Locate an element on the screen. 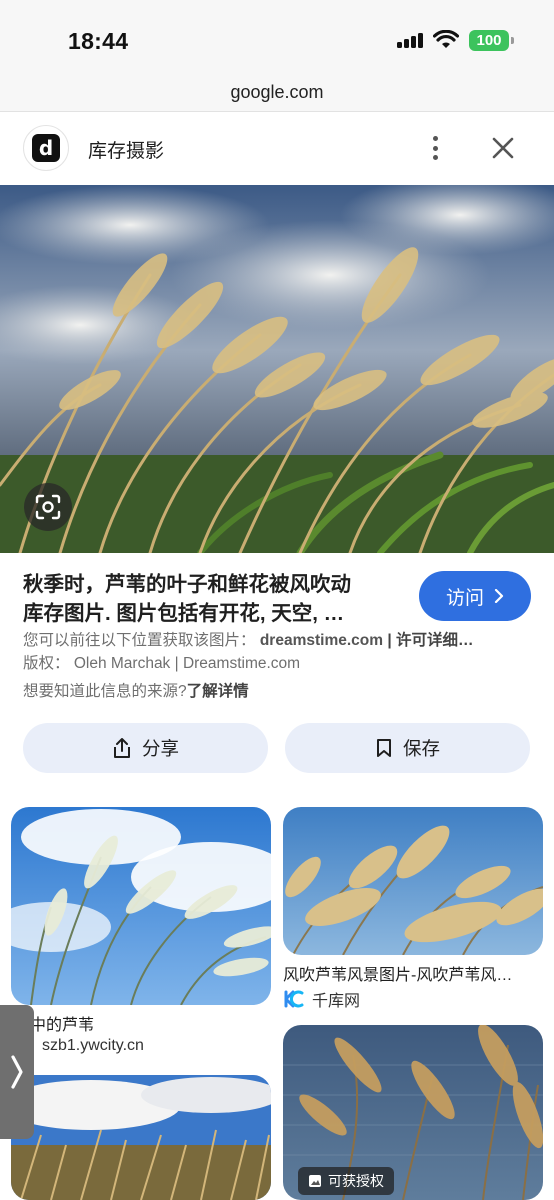 The width and height of the screenshot is (554, 1200). source-info-line: 想要知道此信息的来源?了解详情 is located at coordinates (136, 690).